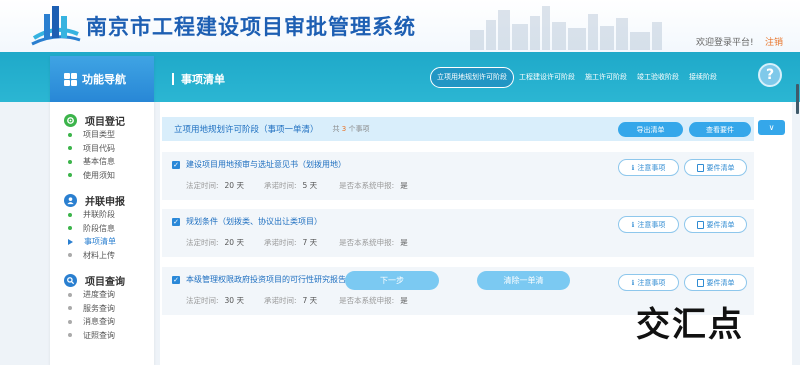 This screenshot has height=365, width=800. I want to click on title-marker, so click(173, 79).